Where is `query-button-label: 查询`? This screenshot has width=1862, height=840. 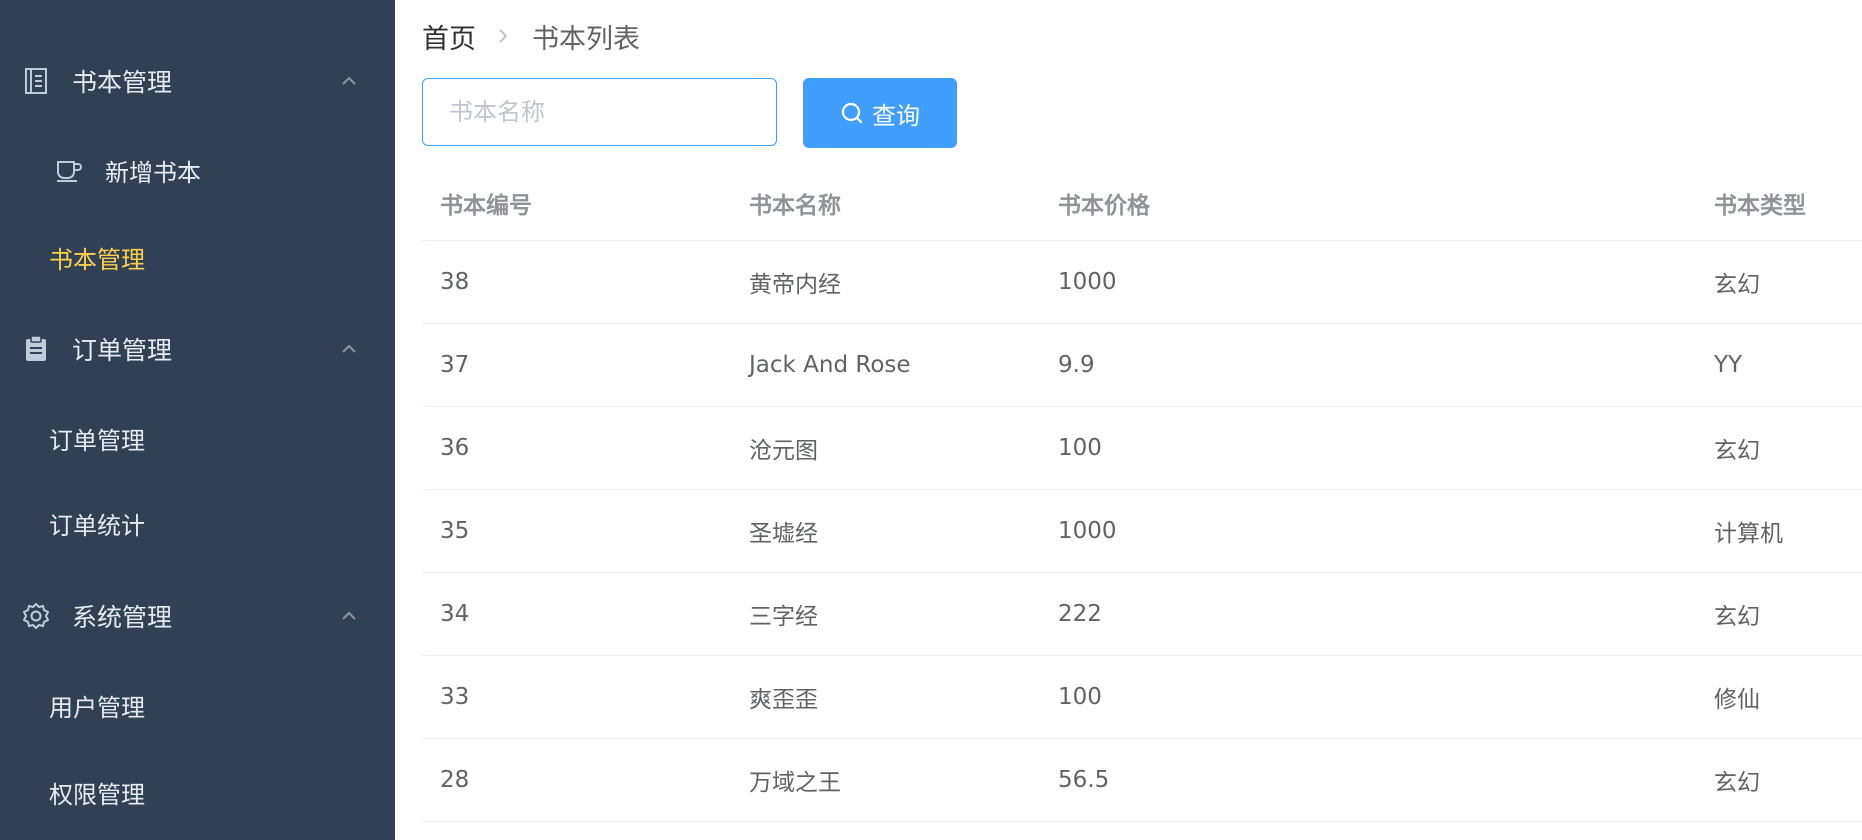 query-button-label: 查询 is located at coordinates (896, 116).